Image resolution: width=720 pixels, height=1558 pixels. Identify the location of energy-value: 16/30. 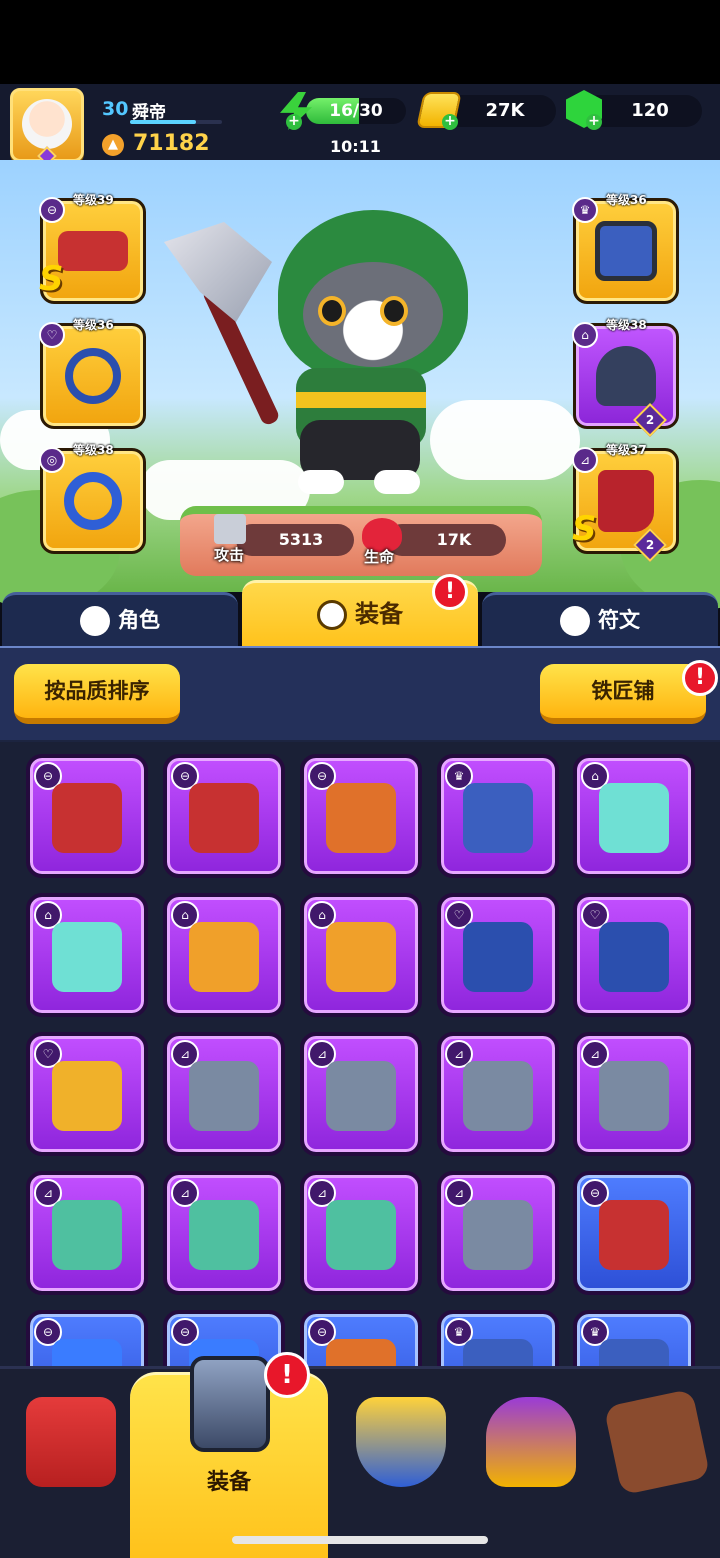
(356, 111).